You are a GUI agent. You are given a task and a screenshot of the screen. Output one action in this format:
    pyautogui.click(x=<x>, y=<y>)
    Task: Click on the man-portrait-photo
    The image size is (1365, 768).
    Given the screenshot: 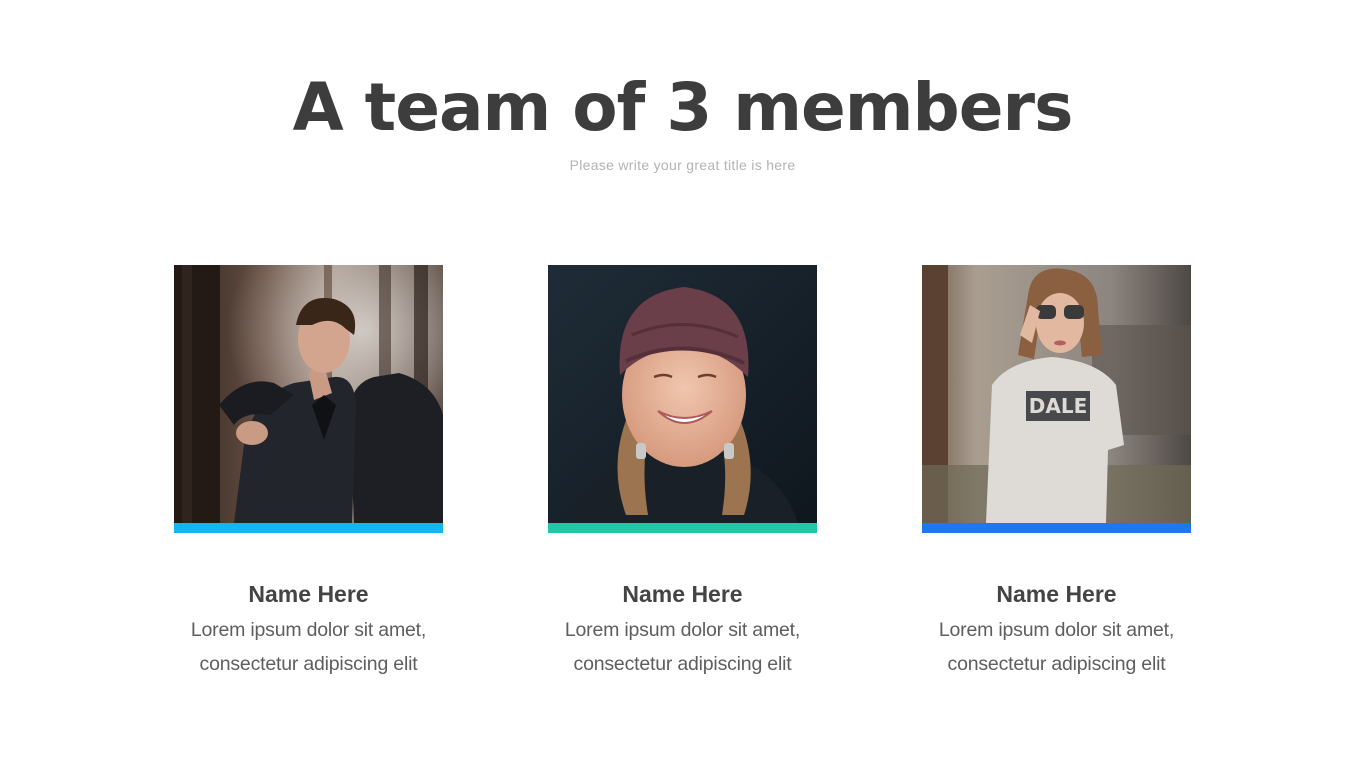 What is the action you would take?
    pyautogui.click(x=308, y=394)
    